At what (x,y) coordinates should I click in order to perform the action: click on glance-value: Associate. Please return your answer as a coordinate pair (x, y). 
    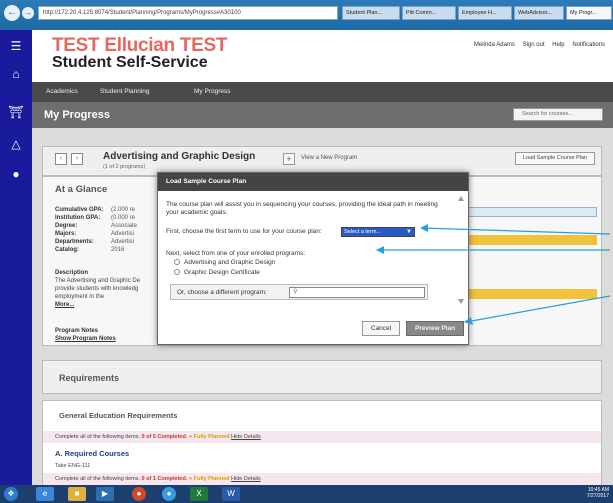
    Looking at the image, I should click on (124, 226).